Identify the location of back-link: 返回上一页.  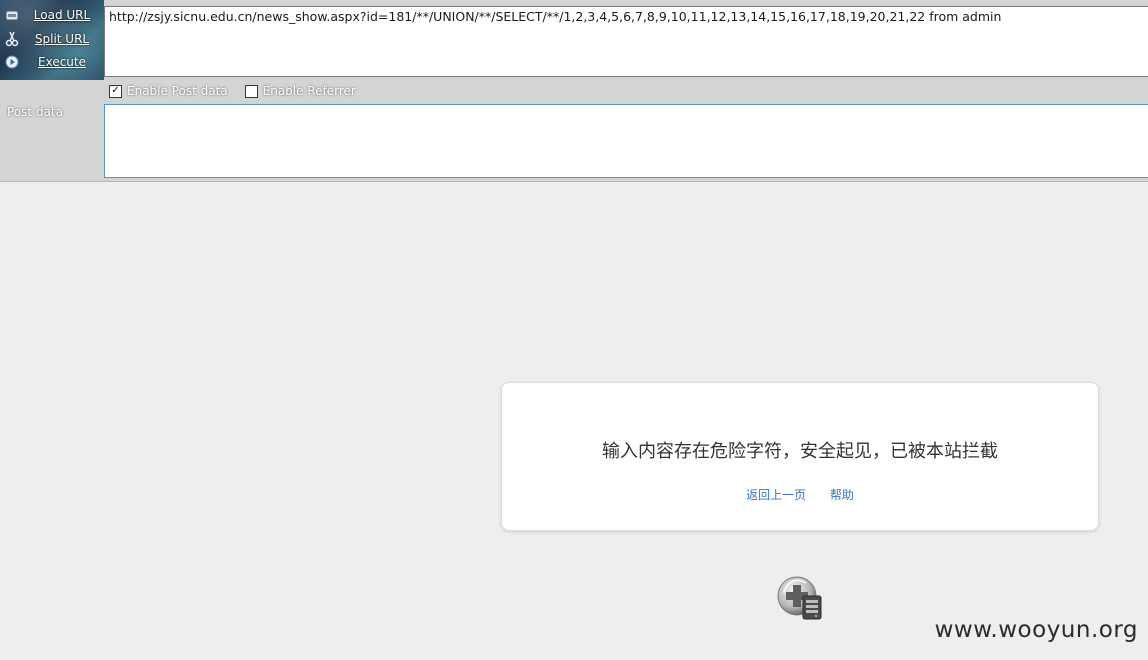
(776, 495).